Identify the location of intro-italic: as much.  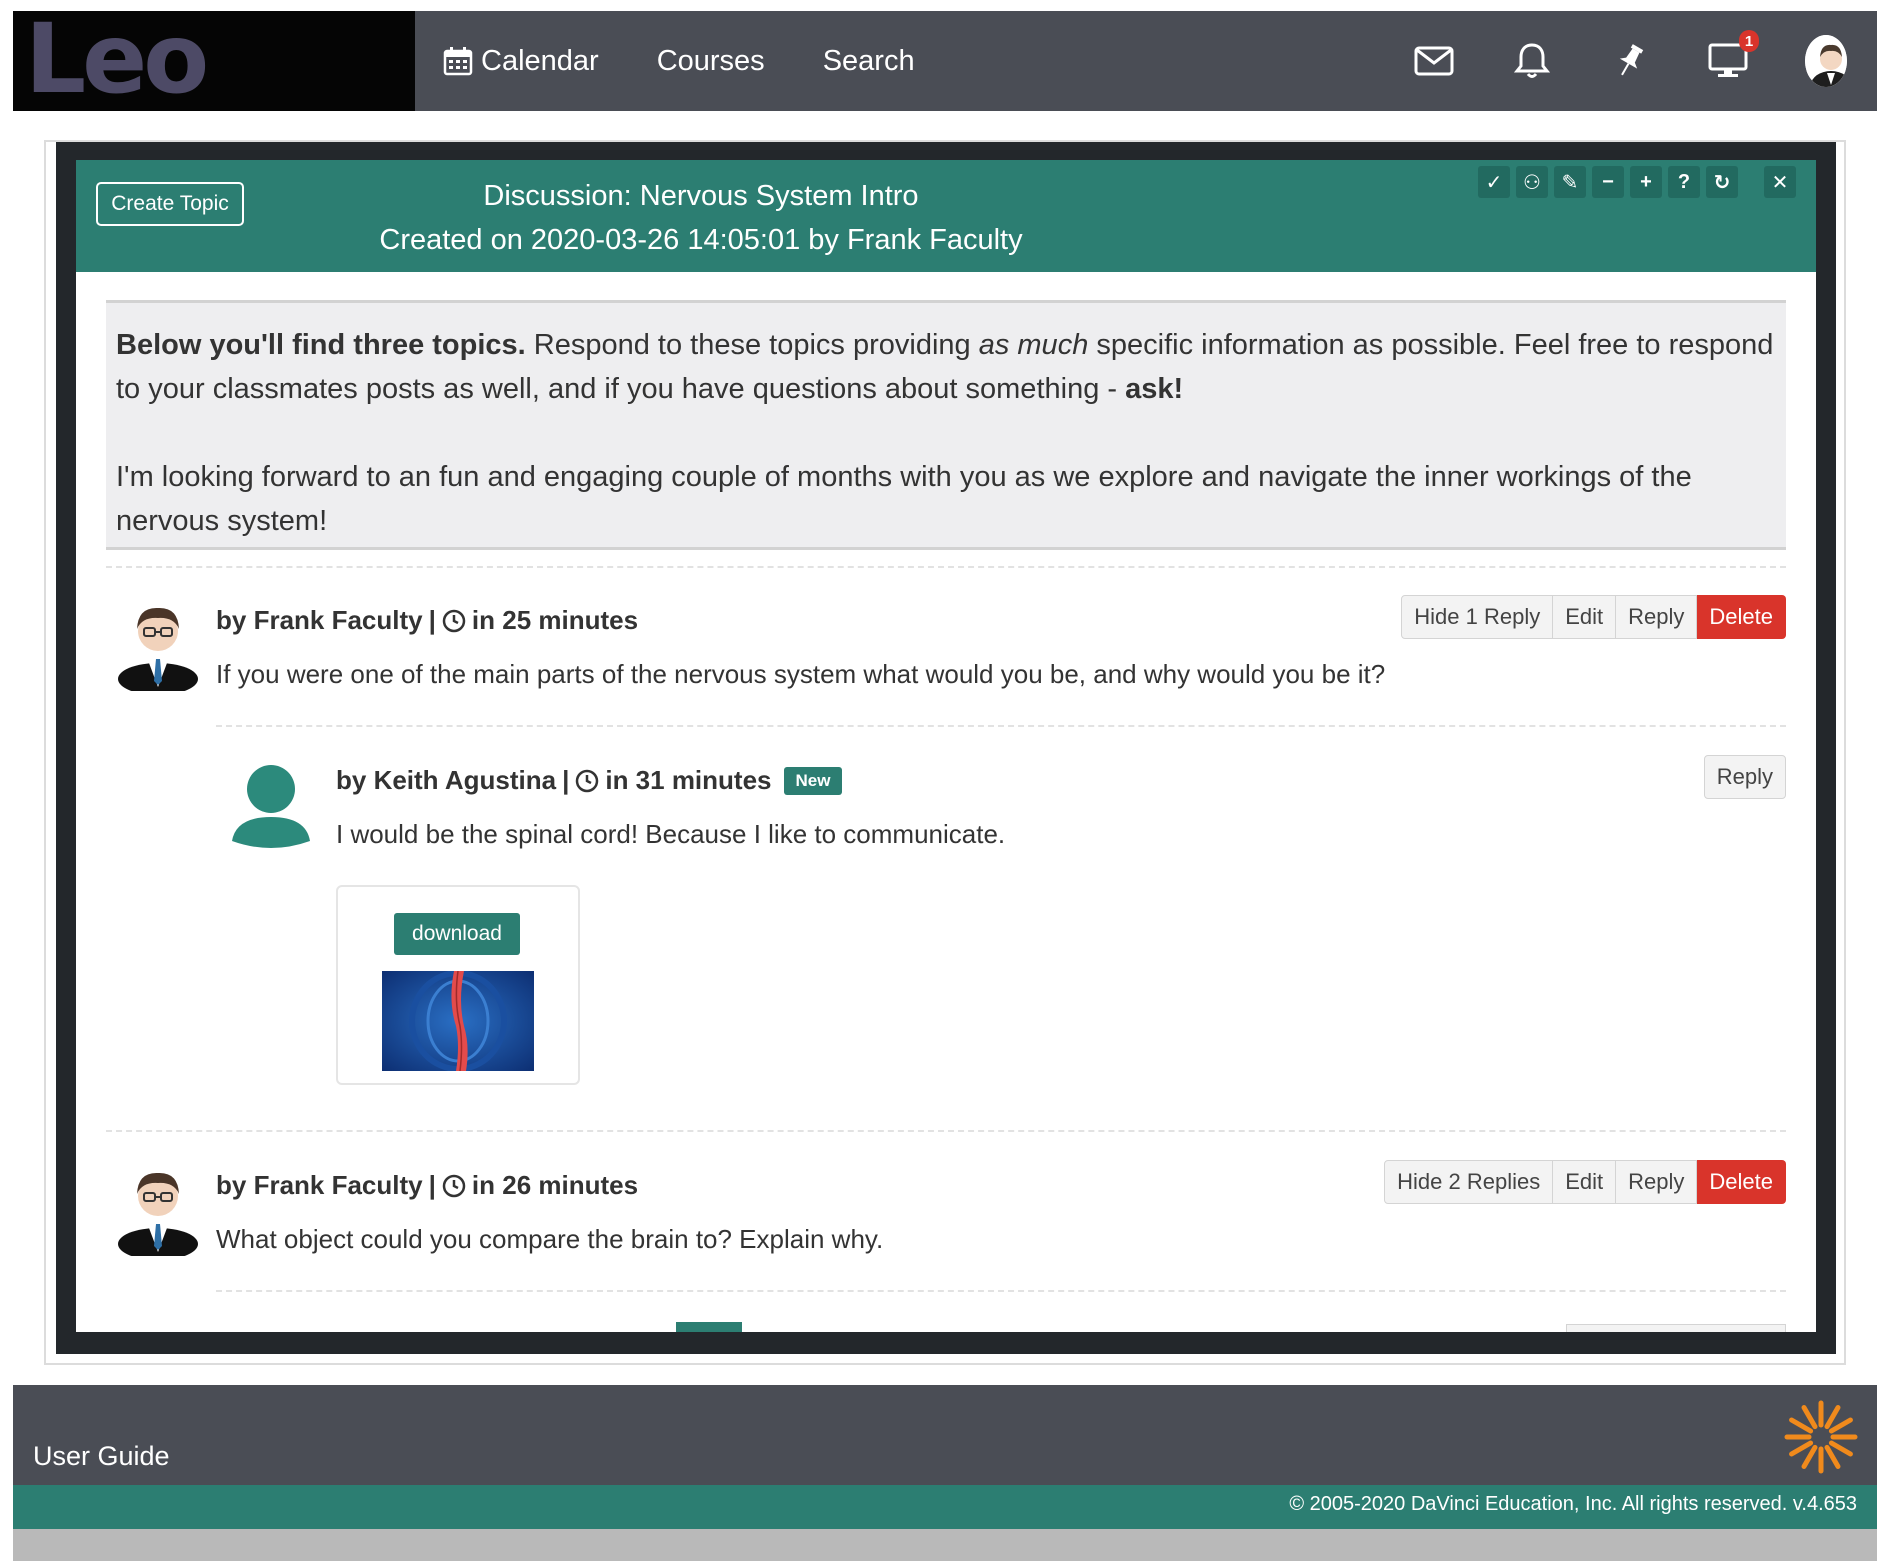
(1033, 345).